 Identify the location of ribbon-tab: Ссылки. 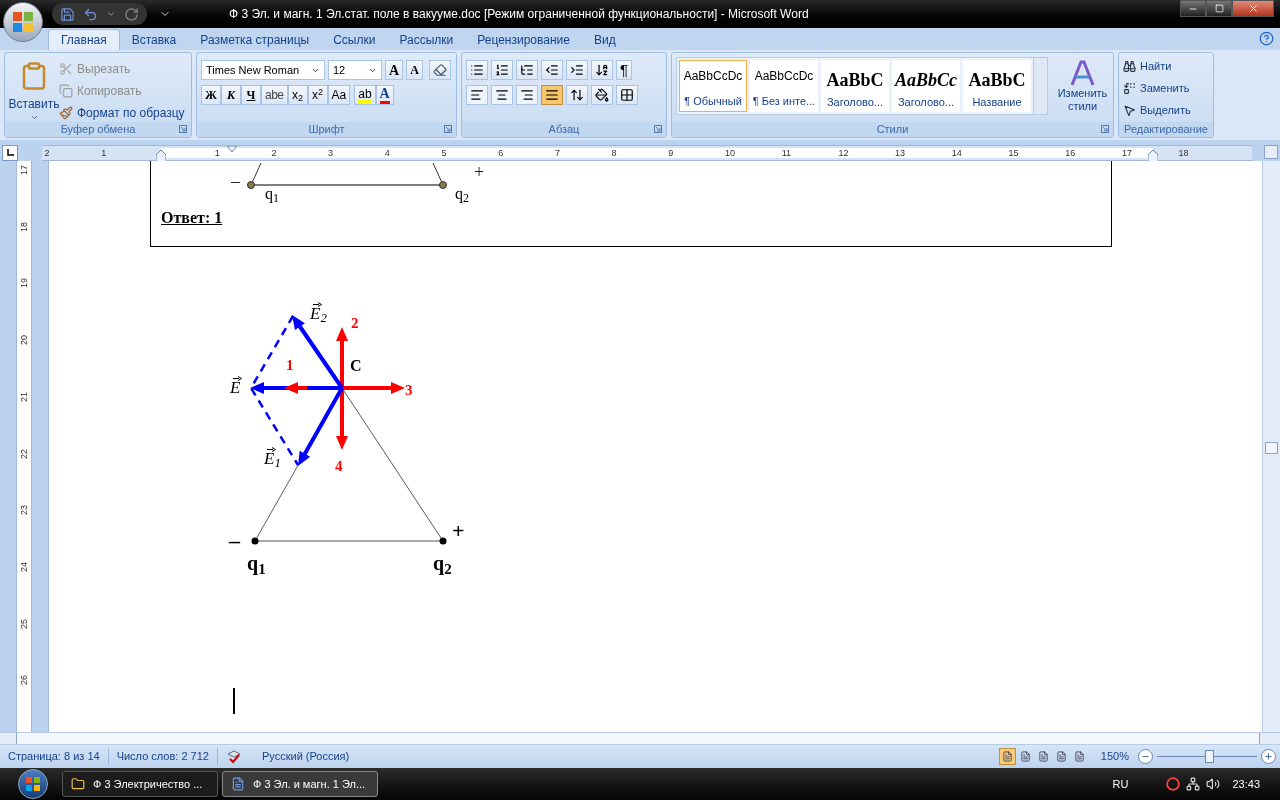
(354, 39).